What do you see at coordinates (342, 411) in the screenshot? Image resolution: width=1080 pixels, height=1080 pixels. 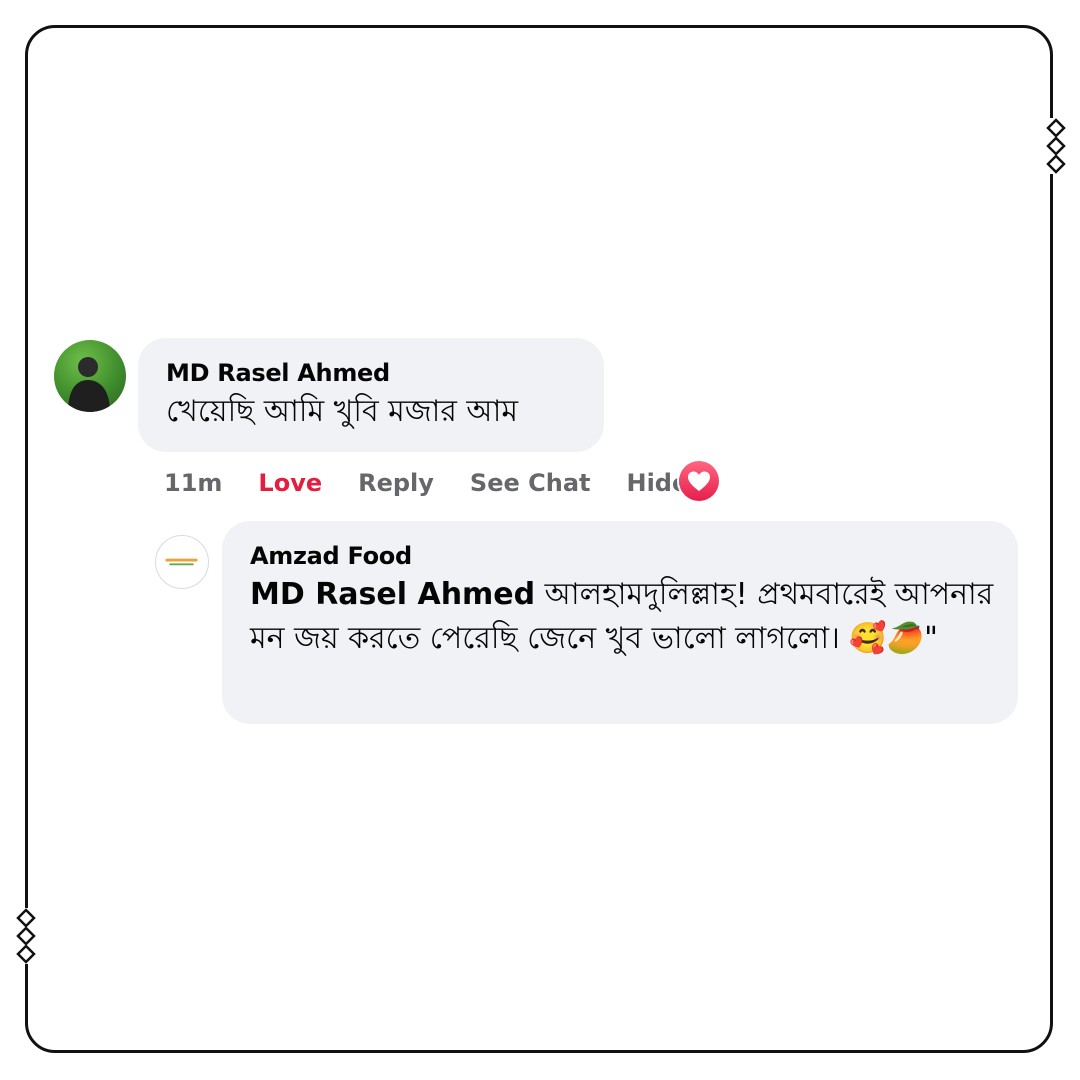 I see `comment-text: খেয়েছি আমি খুবি মজার আম` at bounding box center [342, 411].